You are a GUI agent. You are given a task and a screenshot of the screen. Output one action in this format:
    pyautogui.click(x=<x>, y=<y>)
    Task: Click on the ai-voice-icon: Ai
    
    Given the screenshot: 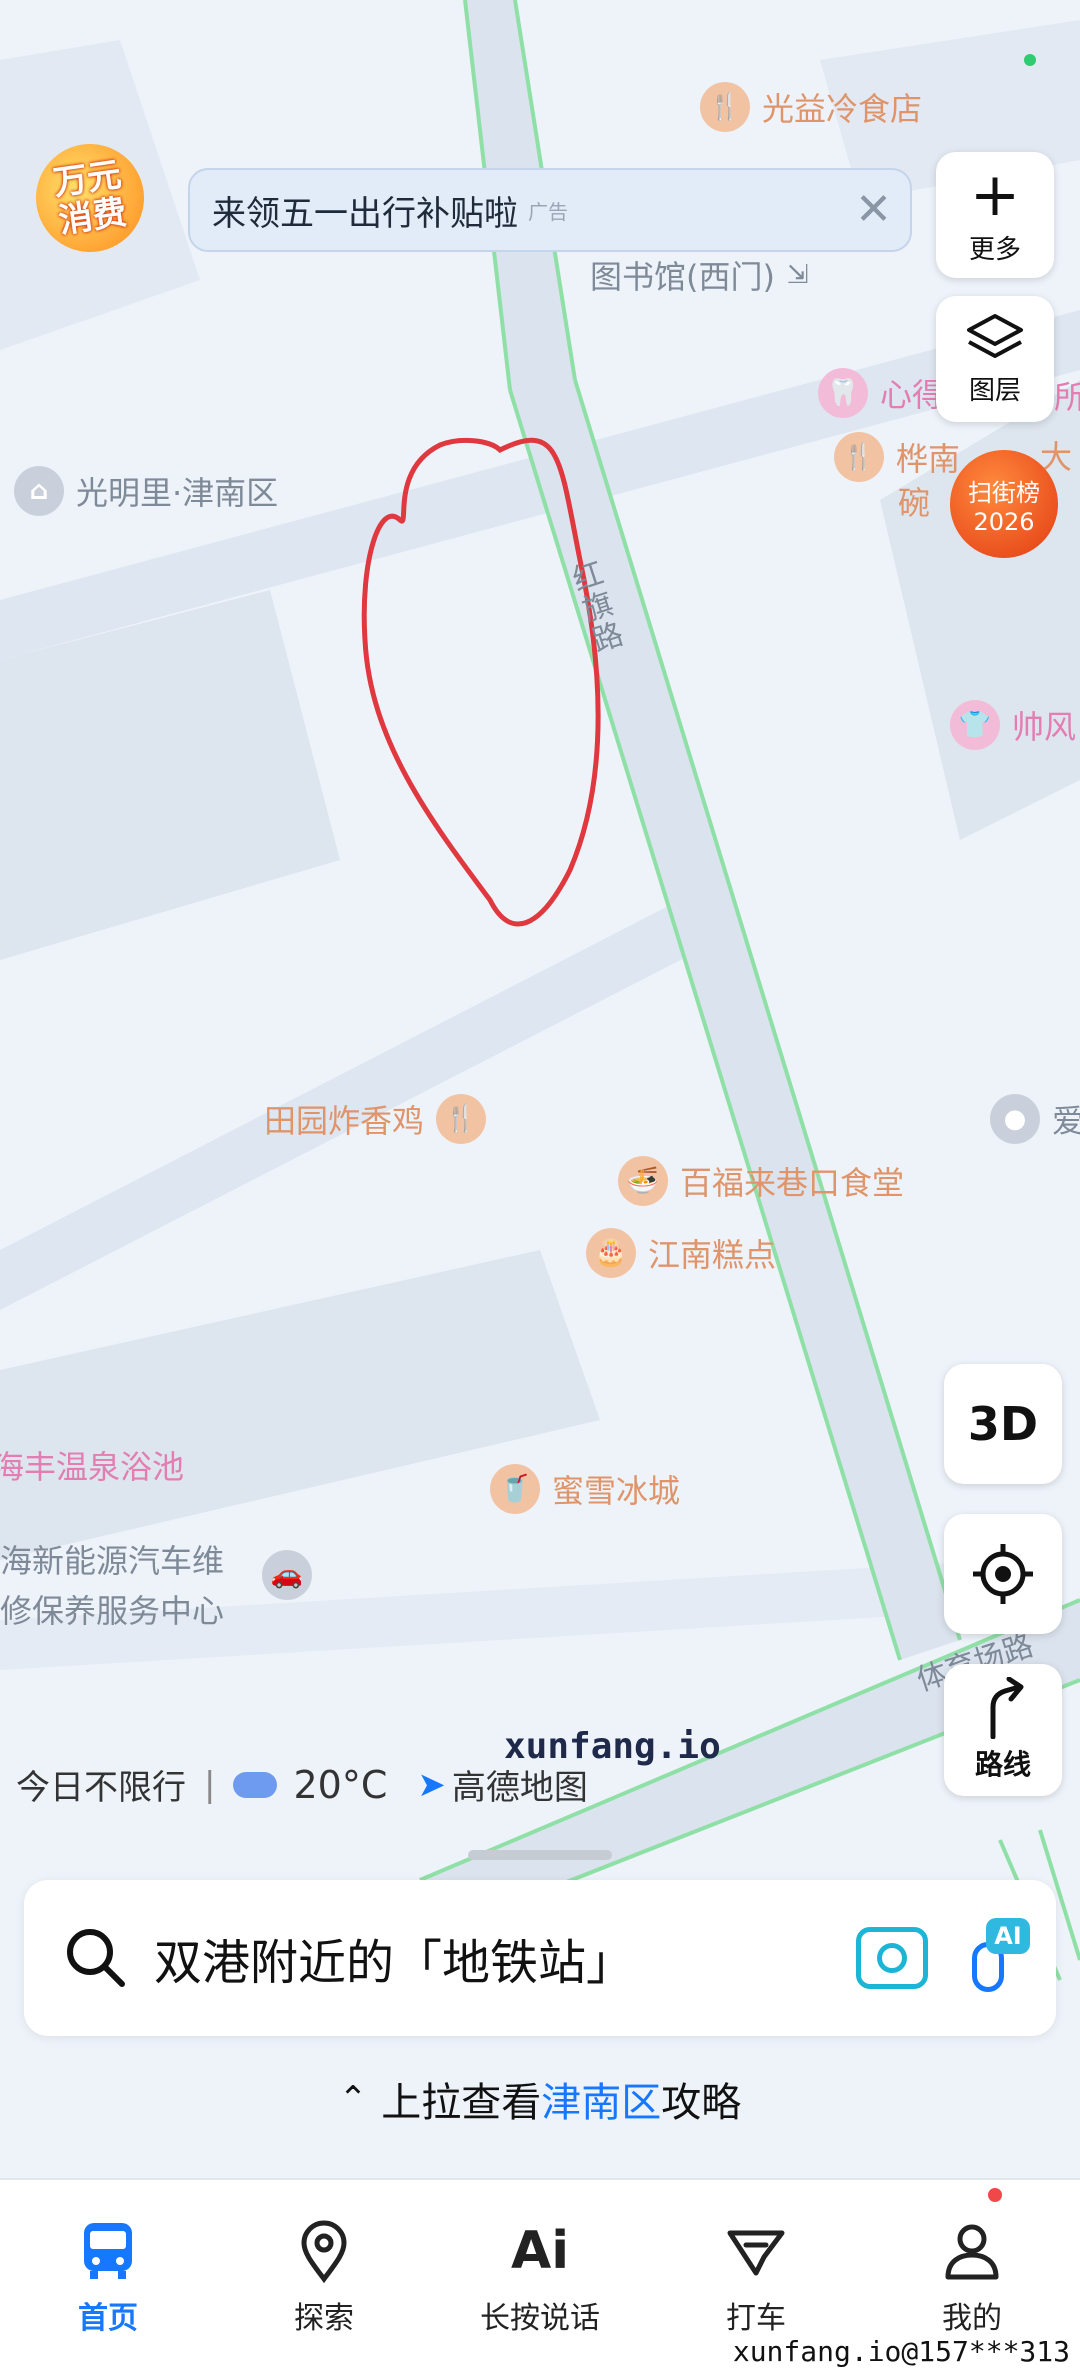 What is the action you would take?
    pyautogui.click(x=540, y=2251)
    